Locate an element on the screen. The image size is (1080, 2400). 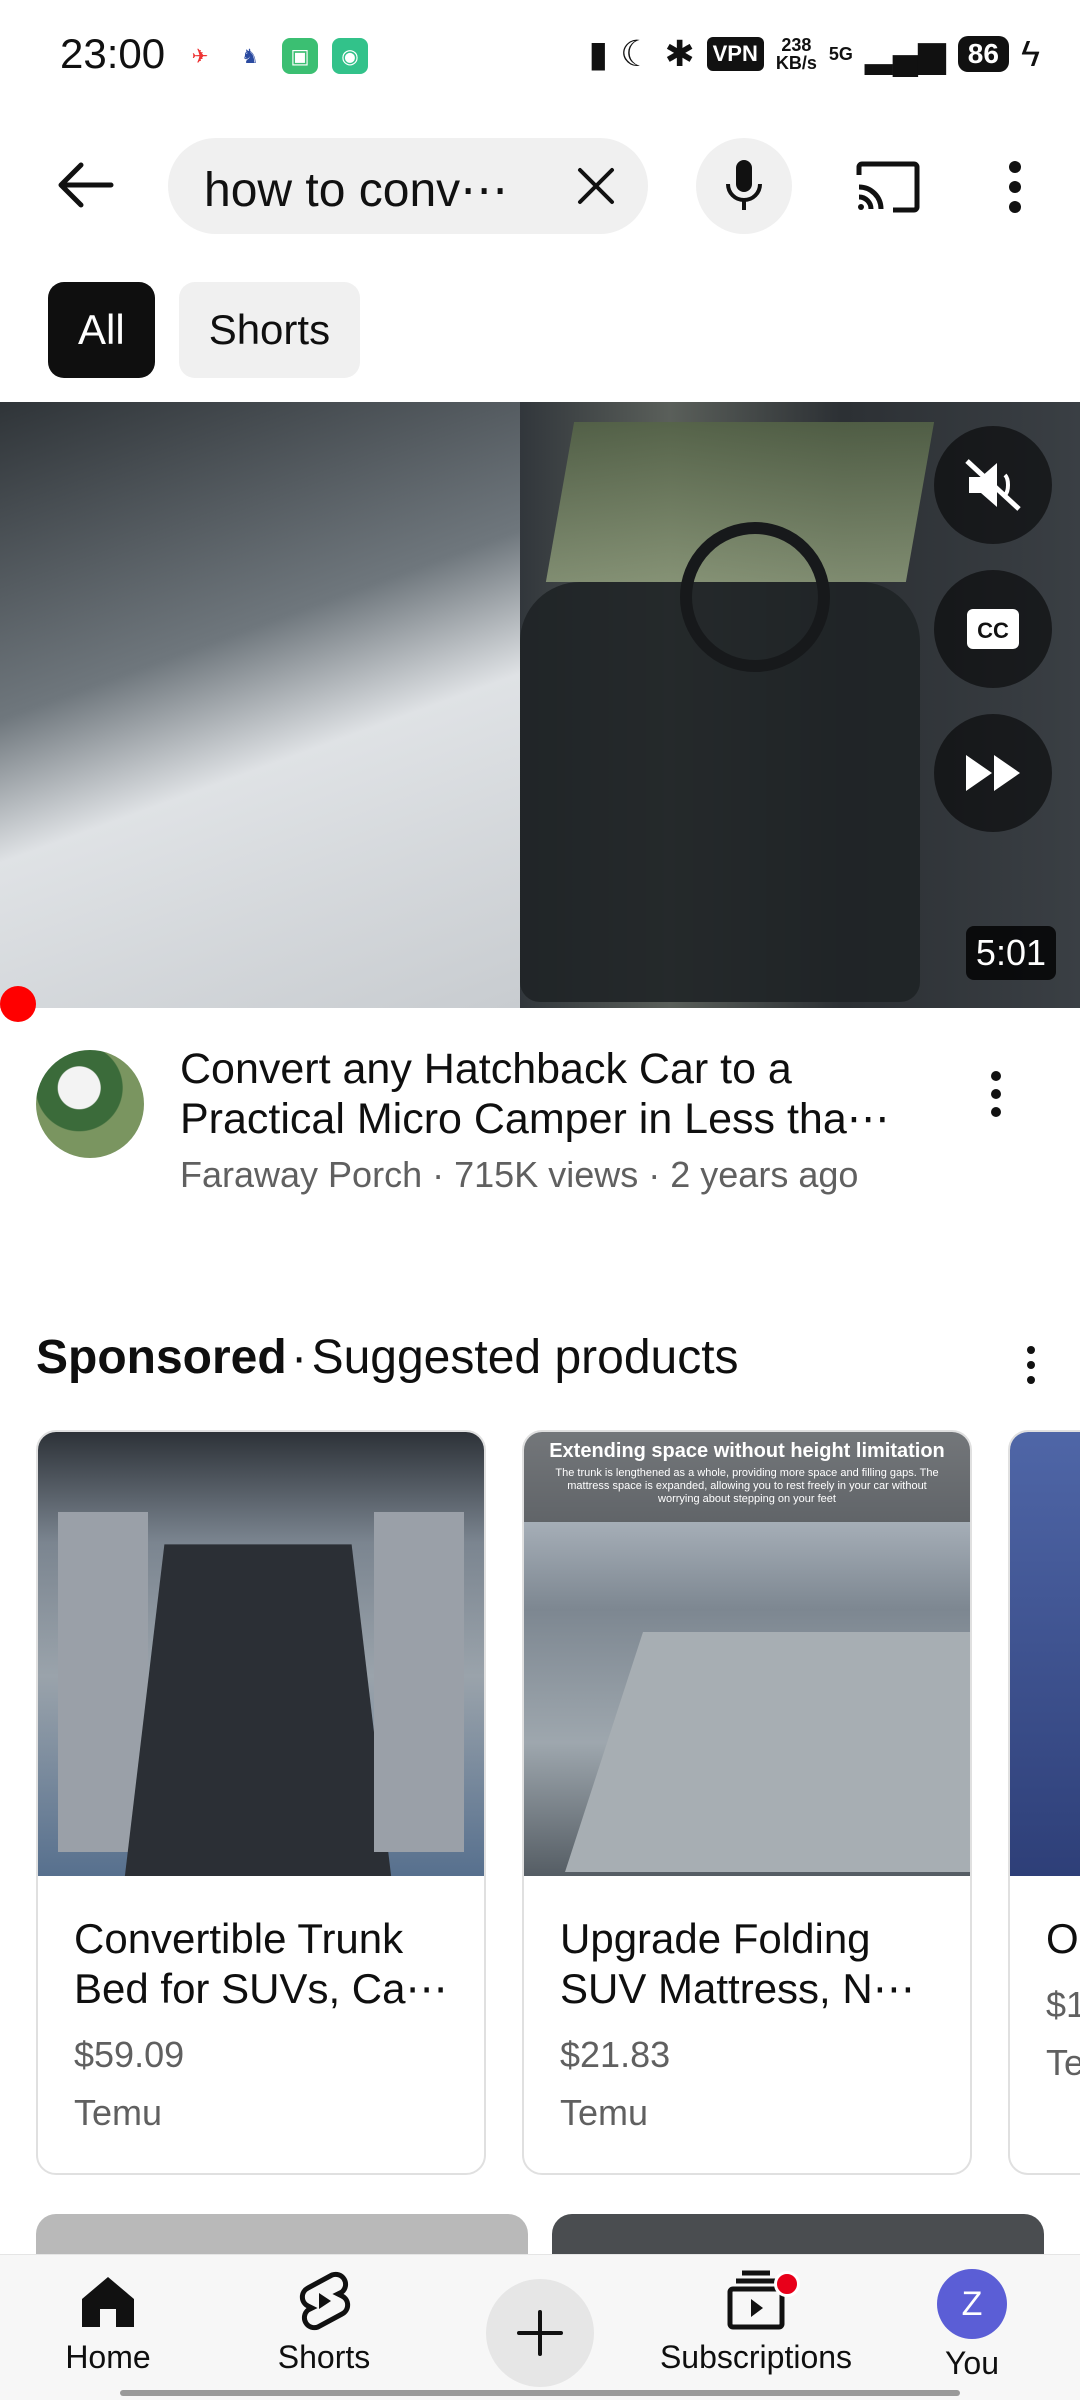
product-card: O⋯ Ex⋯ $1⋯ Te⋯ is located at coordinates (1044, 1802).